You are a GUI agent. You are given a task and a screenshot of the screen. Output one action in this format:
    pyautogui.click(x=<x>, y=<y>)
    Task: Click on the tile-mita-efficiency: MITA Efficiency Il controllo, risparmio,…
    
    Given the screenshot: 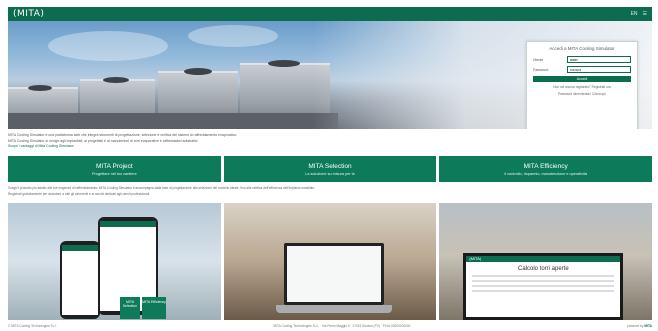 What is the action you would take?
    pyautogui.click(x=546, y=169)
    